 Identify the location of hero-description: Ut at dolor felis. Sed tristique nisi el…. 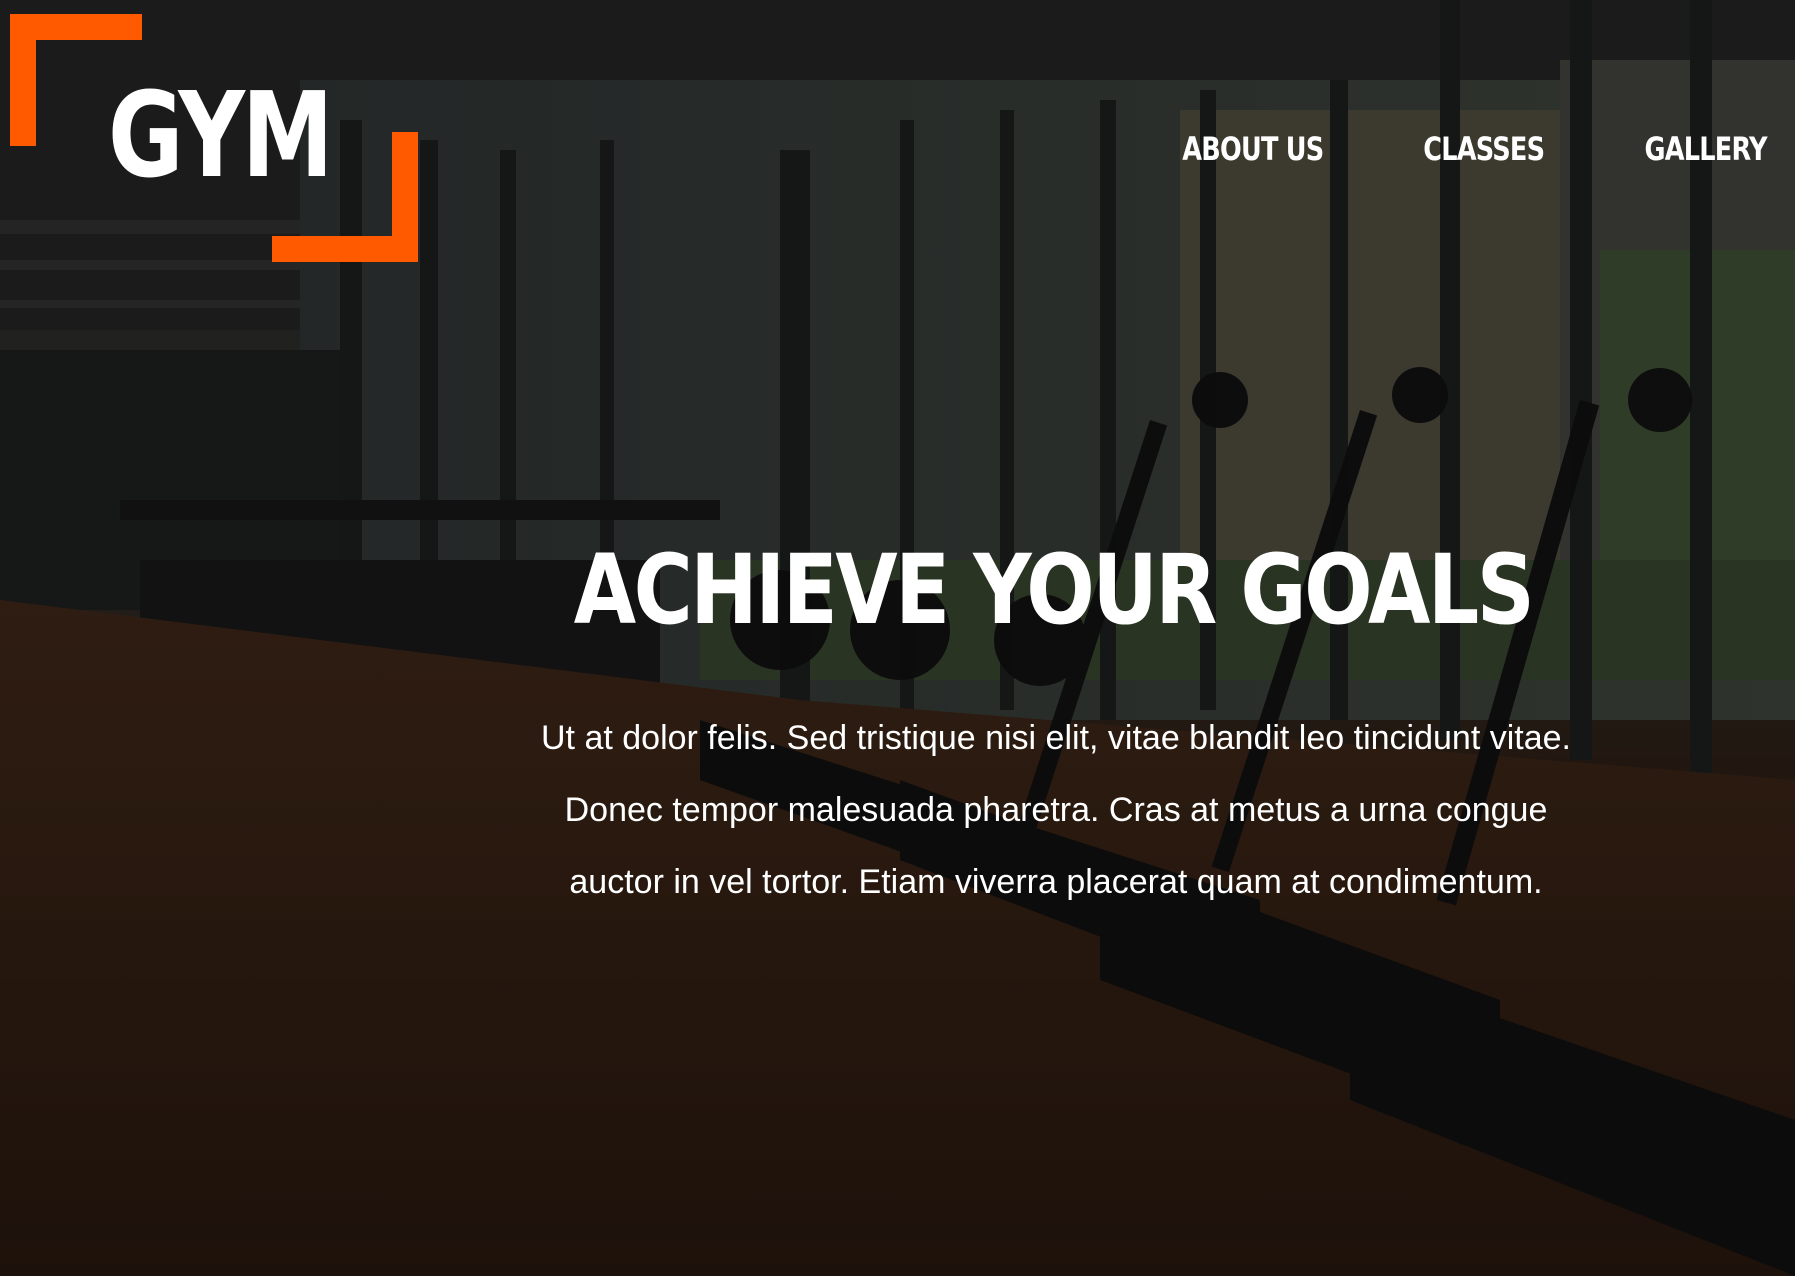
(1056, 810).